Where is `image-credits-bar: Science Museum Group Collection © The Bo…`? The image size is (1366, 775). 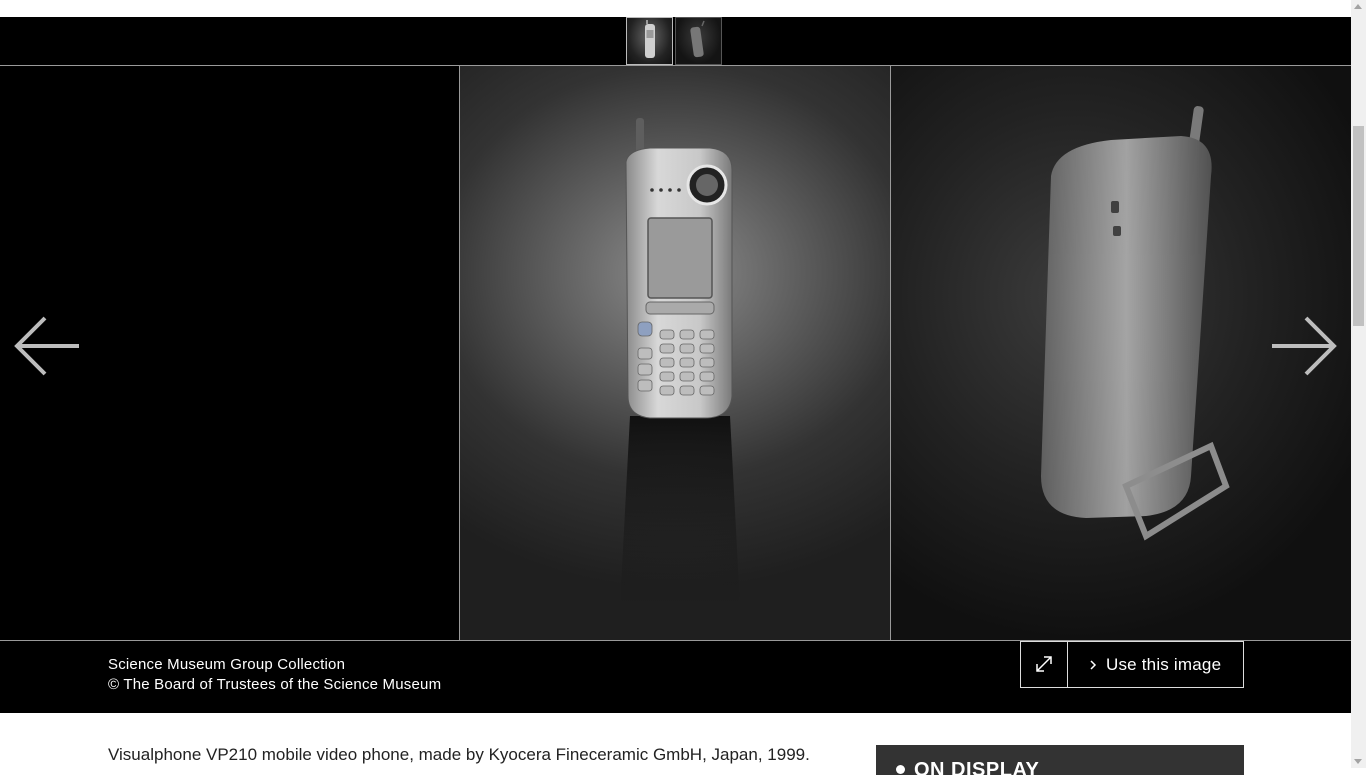 image-credits-bar: Science Museum Group Collection © The Bo… is located at coordinates (675, 677).